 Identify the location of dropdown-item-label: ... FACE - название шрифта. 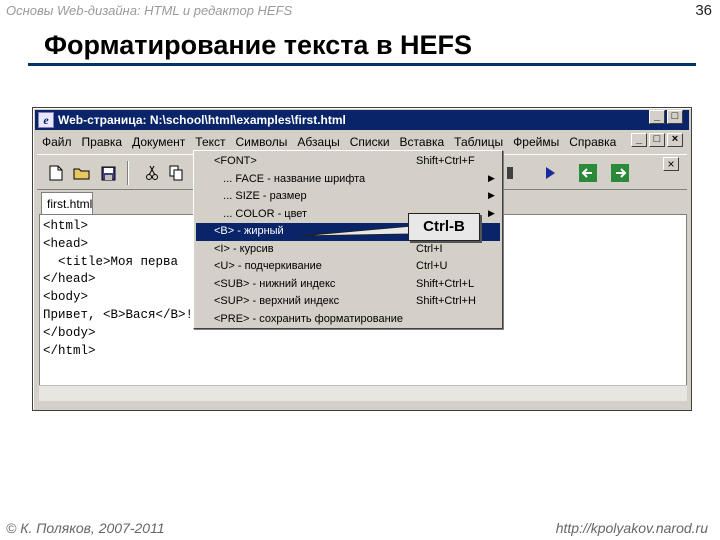
(290, 178).